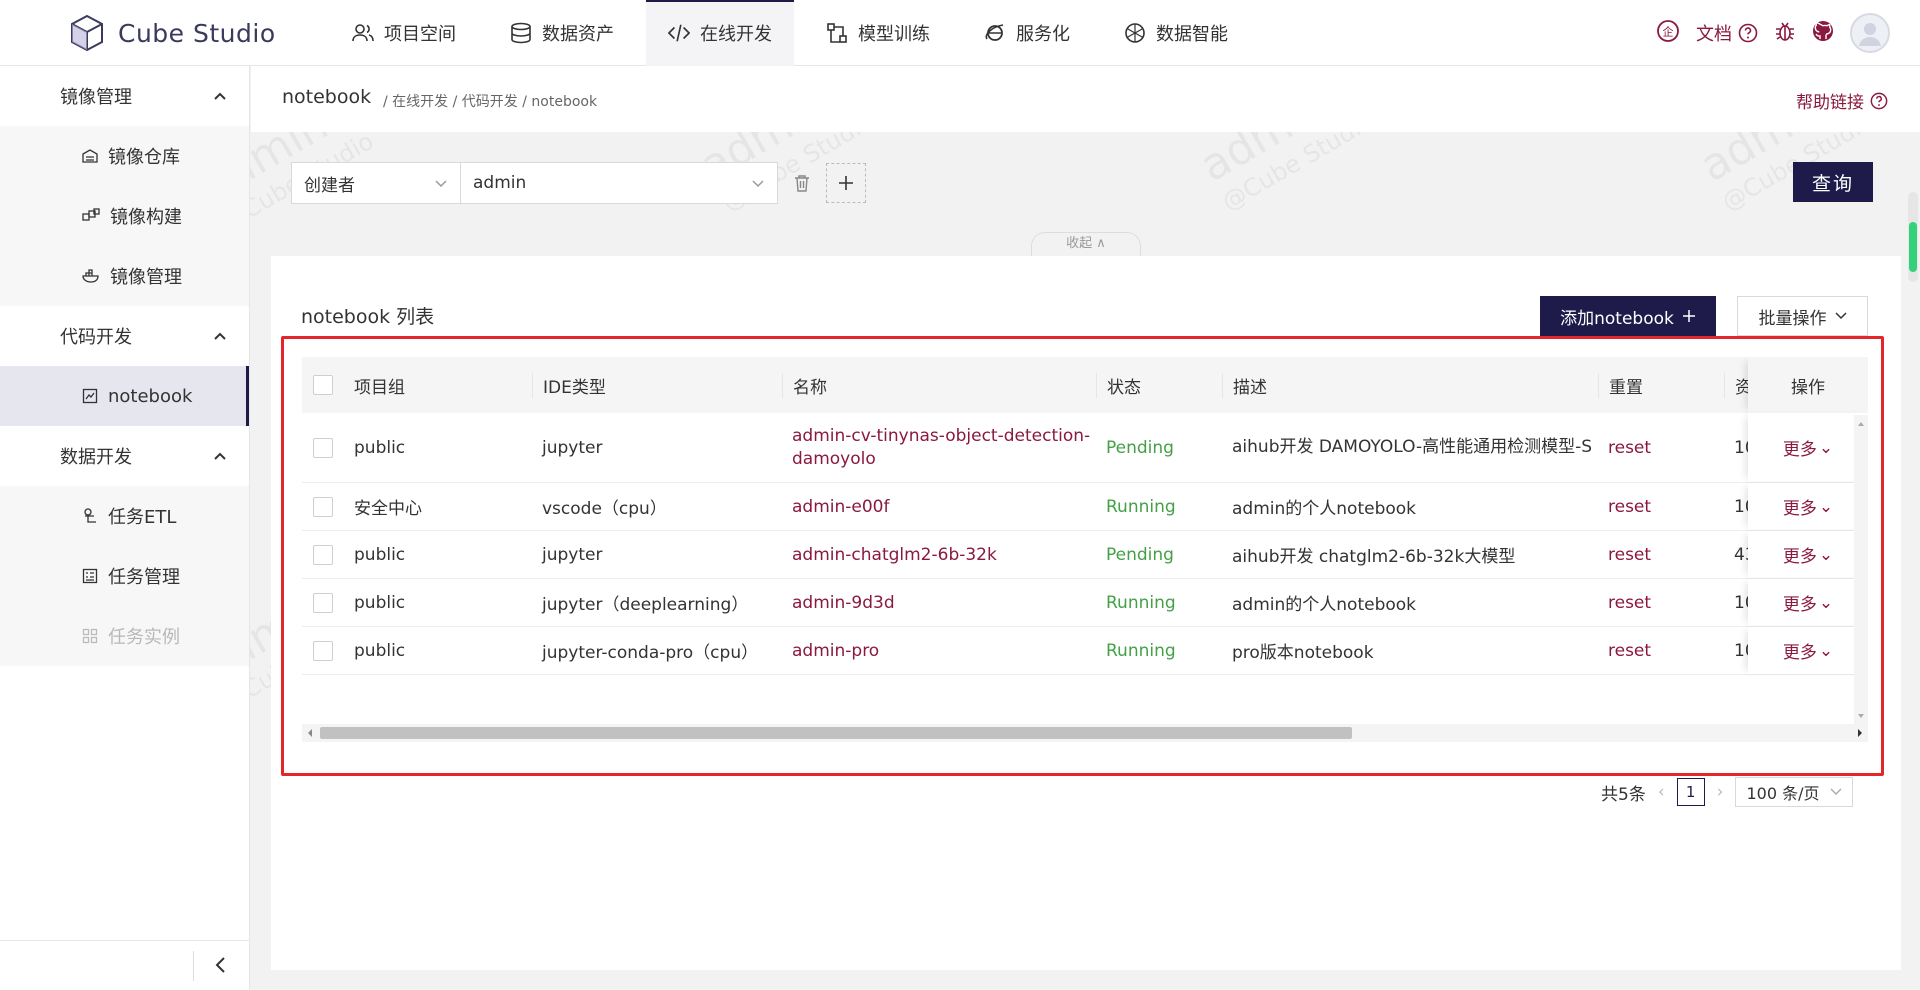 The image size is (1920, 990). I want to click on nav-data-intelligence: 数据智能, so click(1176, 33).